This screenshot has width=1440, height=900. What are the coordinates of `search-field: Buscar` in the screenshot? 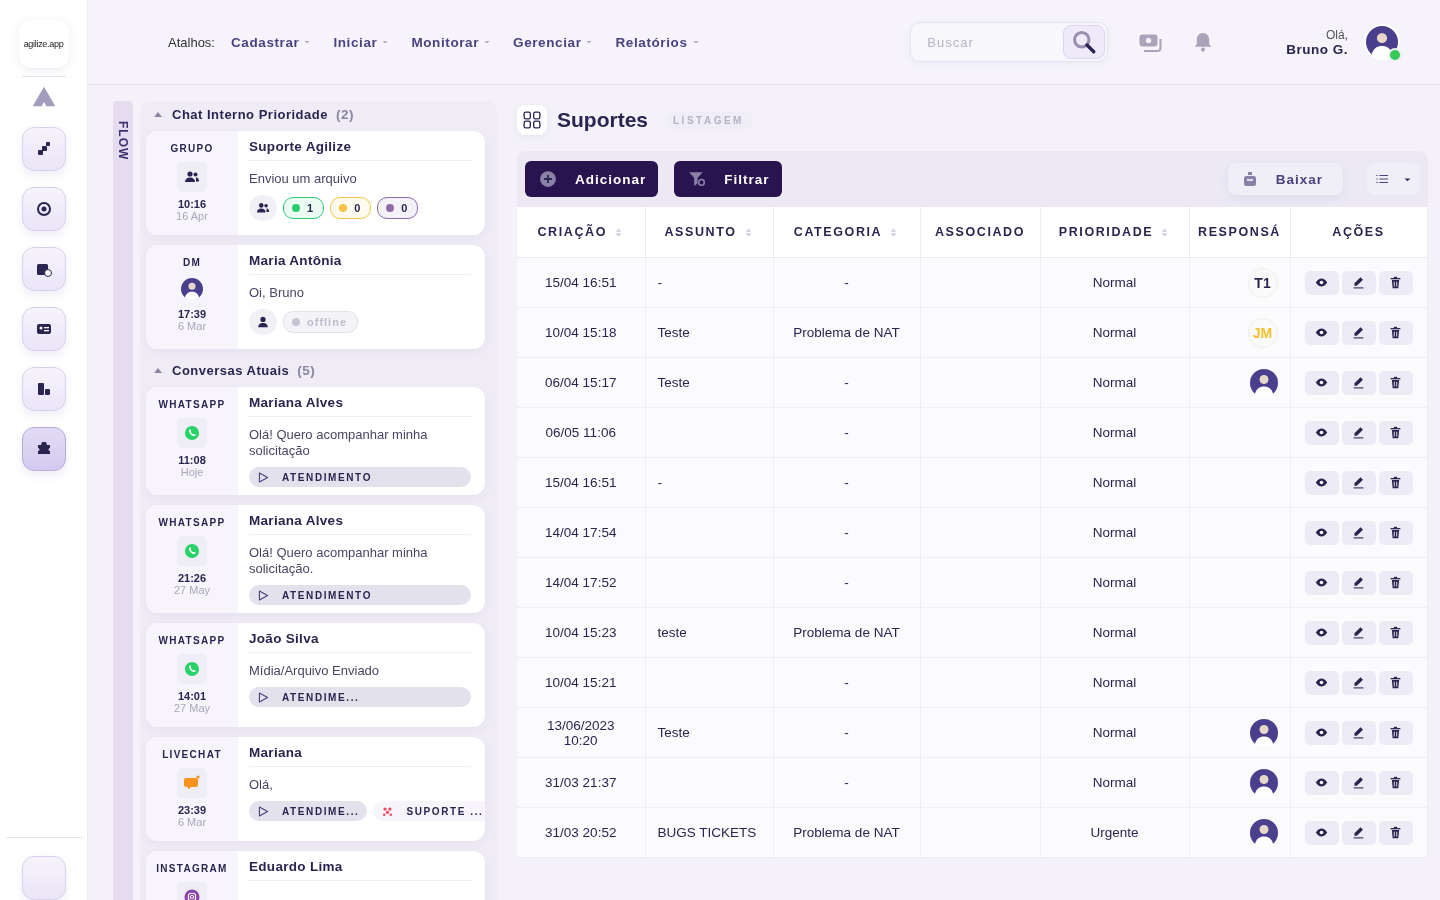 It's located at (1009, 42).